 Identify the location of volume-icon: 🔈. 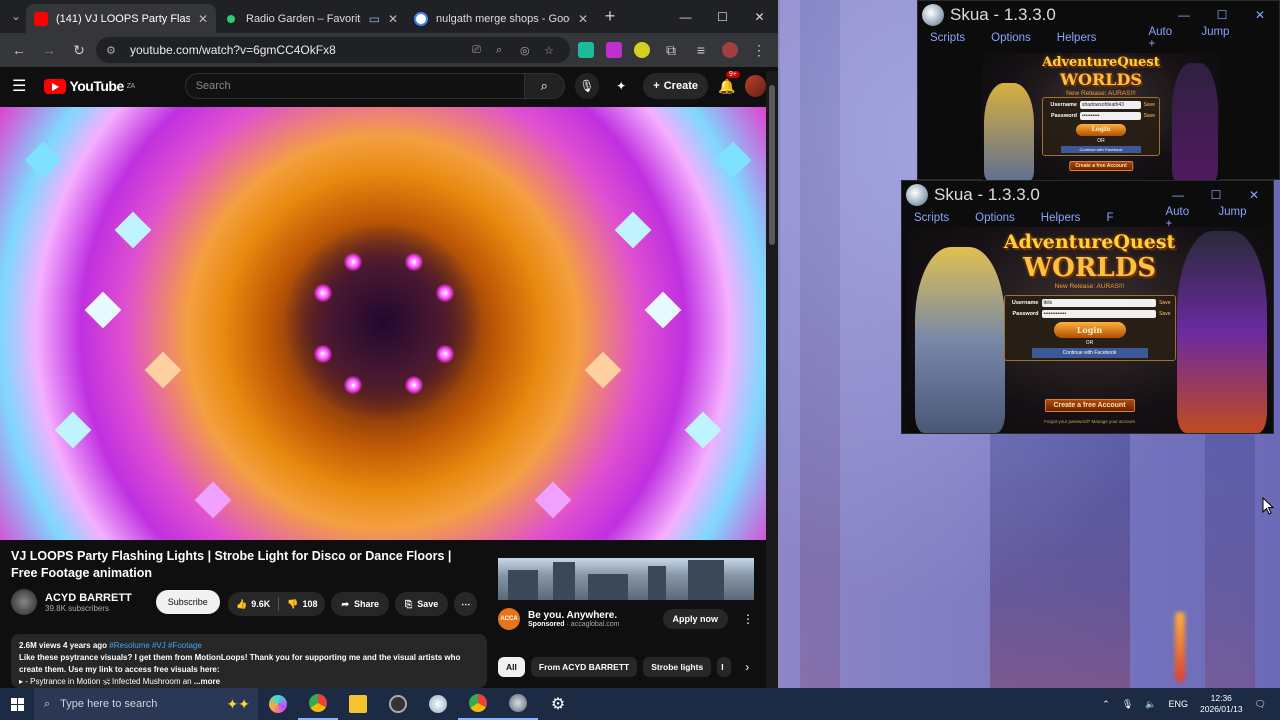
(1150, 704).